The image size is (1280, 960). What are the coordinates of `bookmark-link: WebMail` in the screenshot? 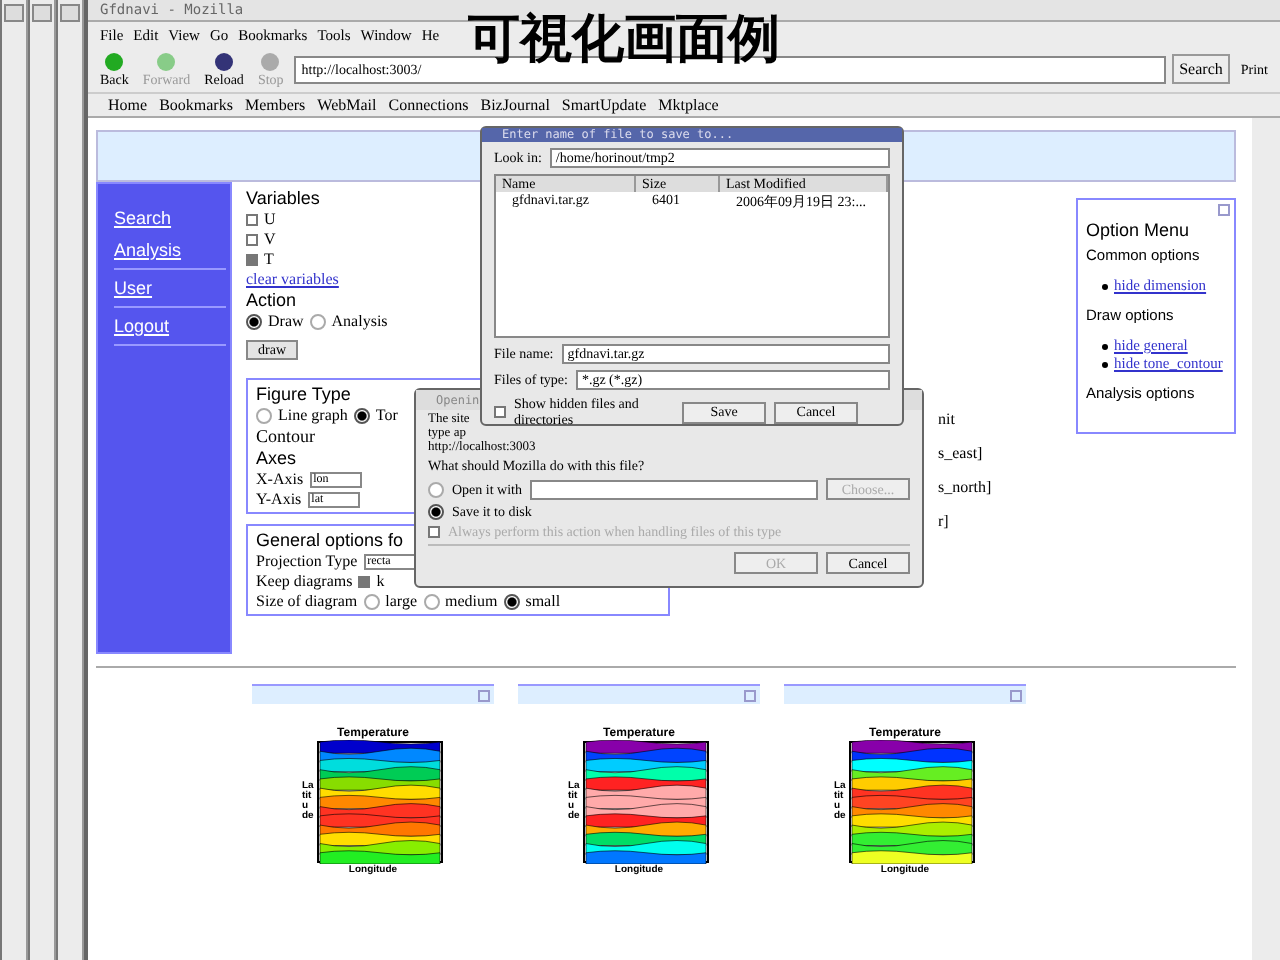 It's located at (347, 105).